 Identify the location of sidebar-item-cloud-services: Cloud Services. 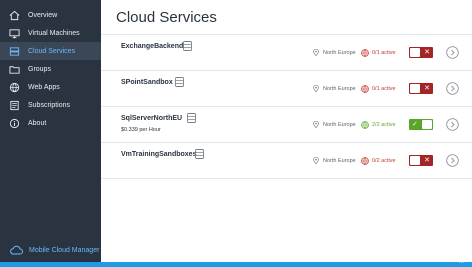
(50, 51).